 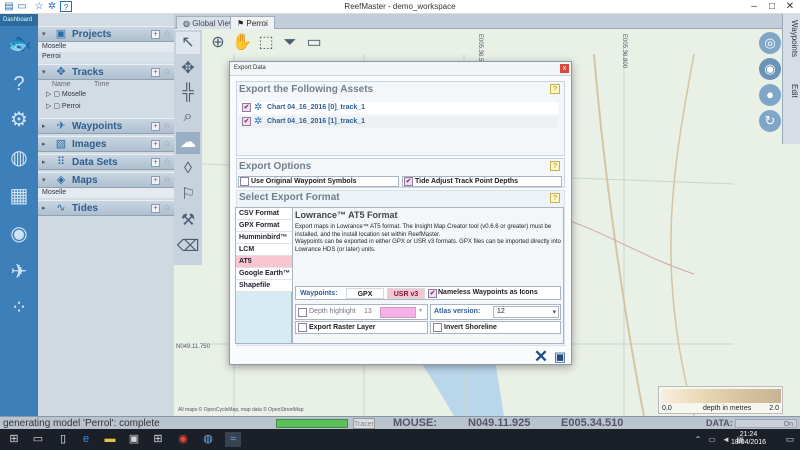 I want to click on windows-start-icon: ⊞, so click(x=14, y=439).